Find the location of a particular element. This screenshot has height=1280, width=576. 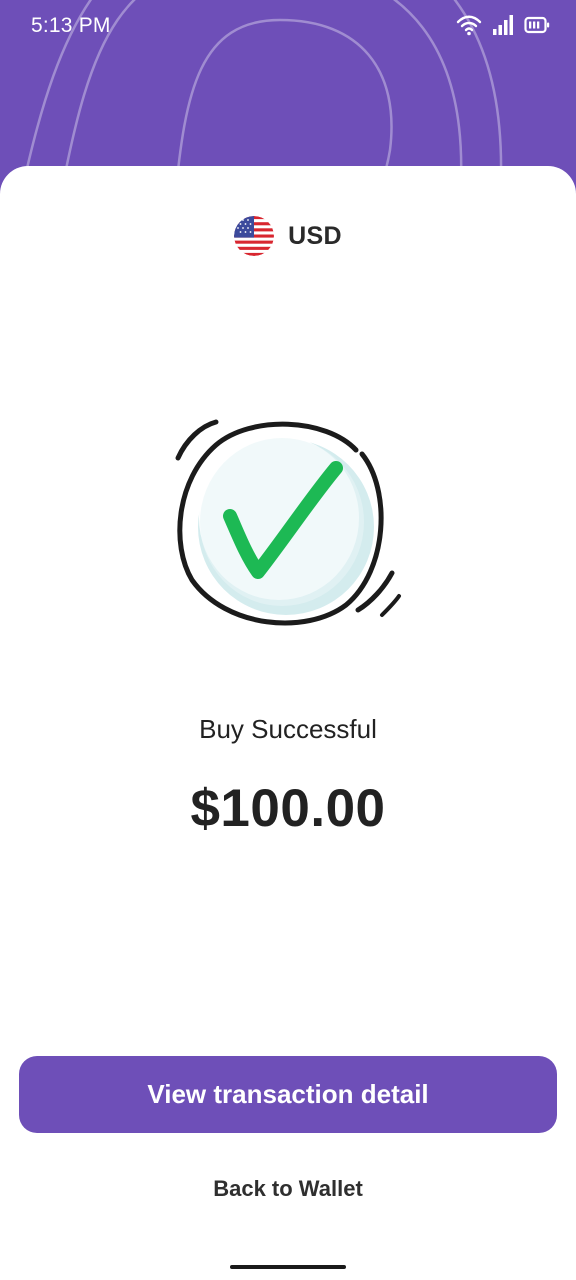

currency-code: USD is located at coordinates (315, 235).